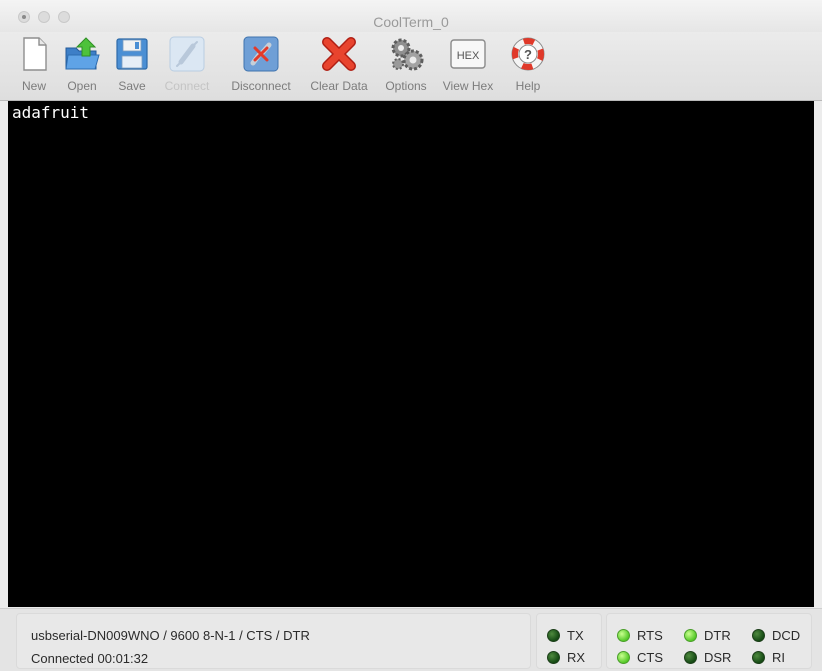 The height and width of the screenshot is (671, 822). Describe the element at coordinates (406, 86) in the screenshot. I see `options-button-label: Options` at that location.